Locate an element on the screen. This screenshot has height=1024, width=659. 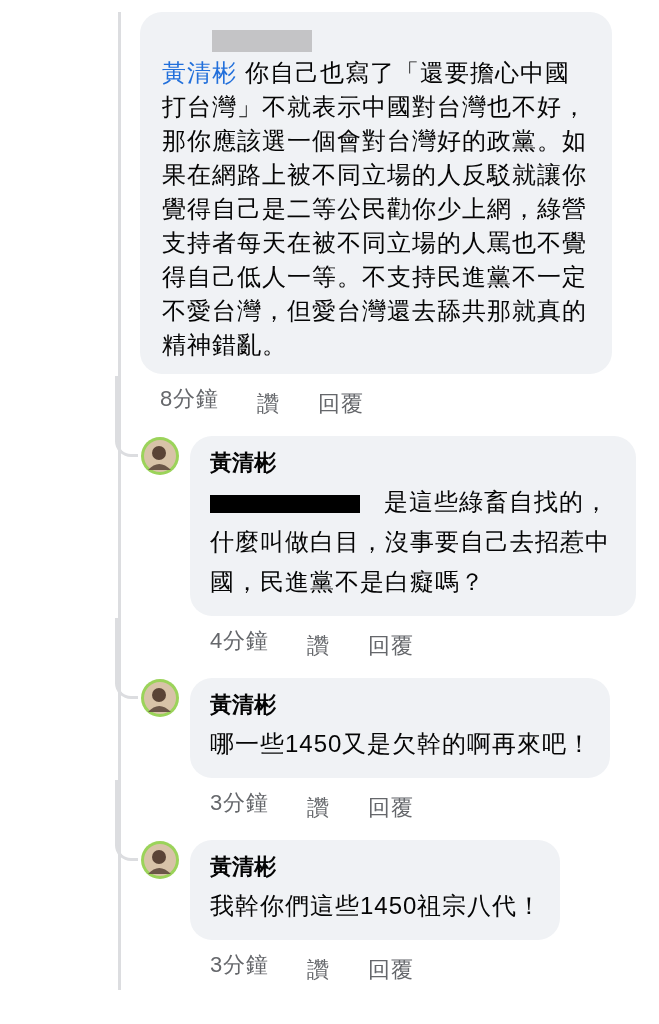
timestamp: 4分鐘 is located at coordinates (240, 641).